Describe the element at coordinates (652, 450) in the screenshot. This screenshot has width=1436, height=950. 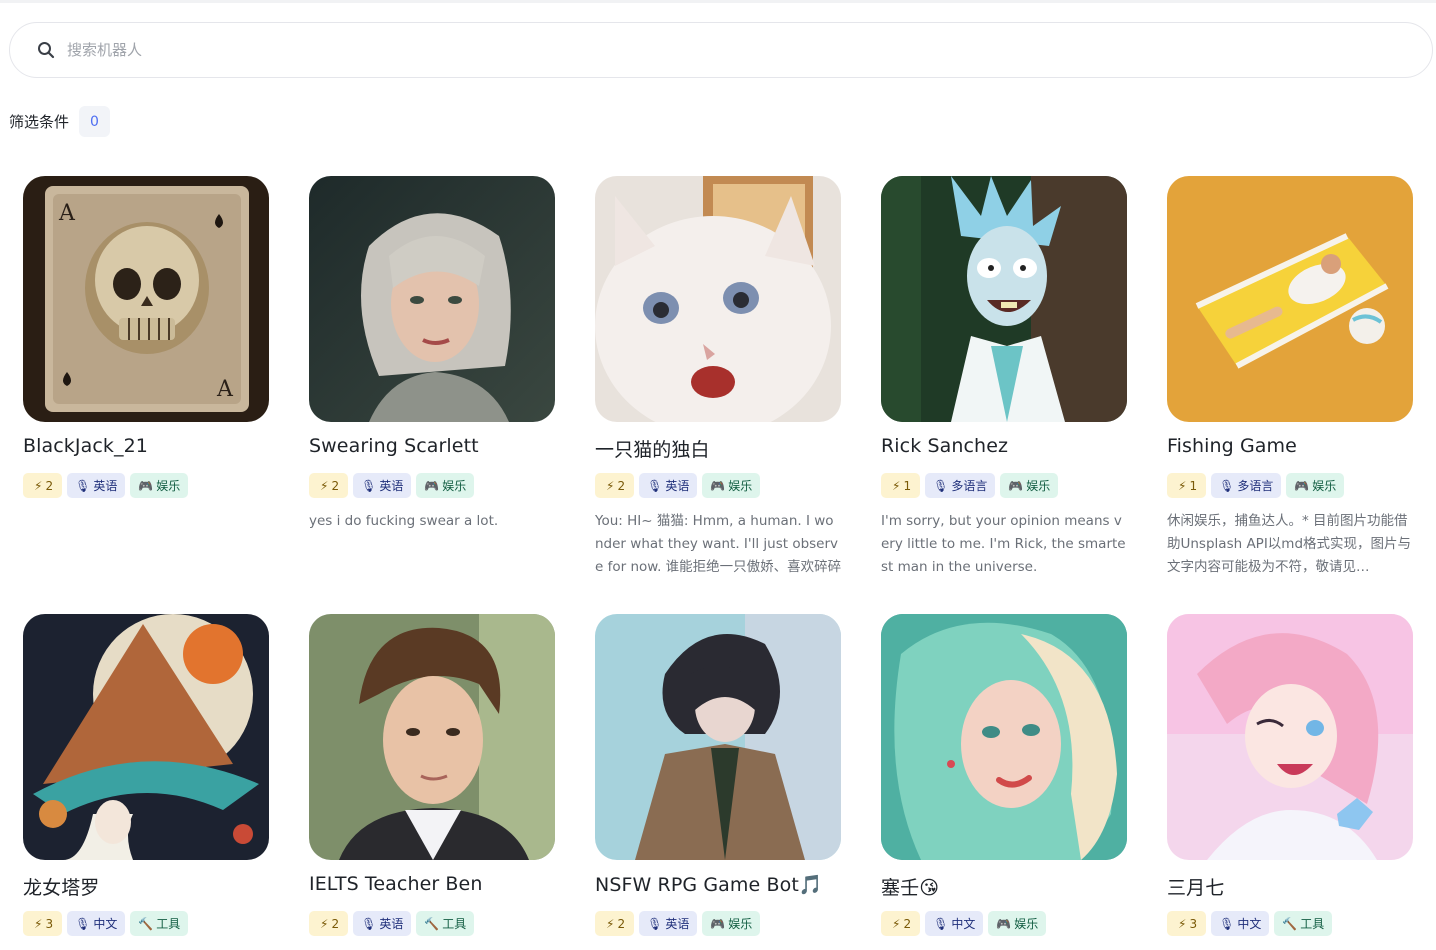
I see `bot-name: 一只猫的独白` at that location.